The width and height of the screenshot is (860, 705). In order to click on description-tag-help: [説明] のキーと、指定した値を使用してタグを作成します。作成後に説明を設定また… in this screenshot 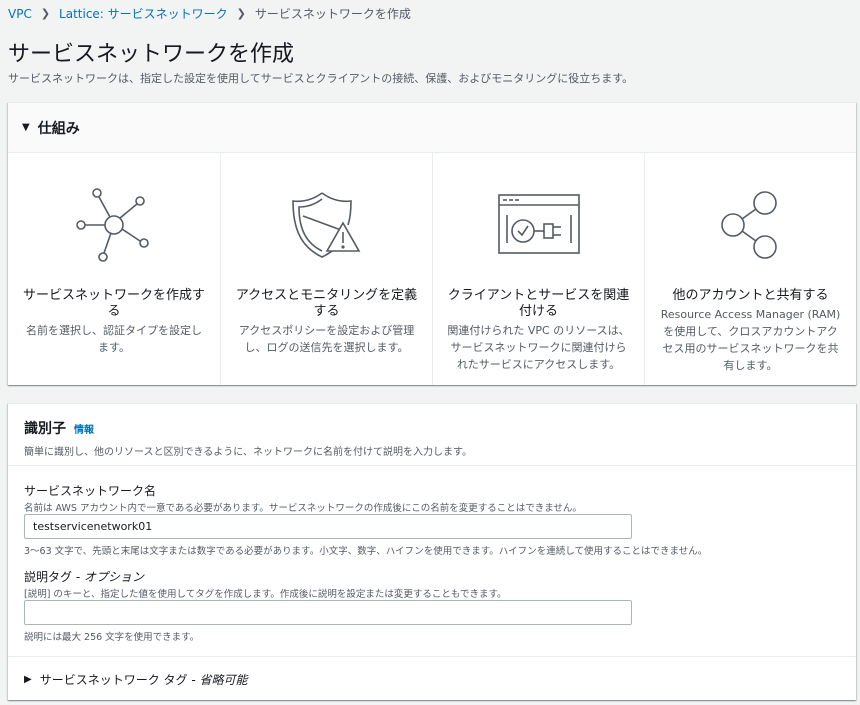, I will do `click(265, 594)`.